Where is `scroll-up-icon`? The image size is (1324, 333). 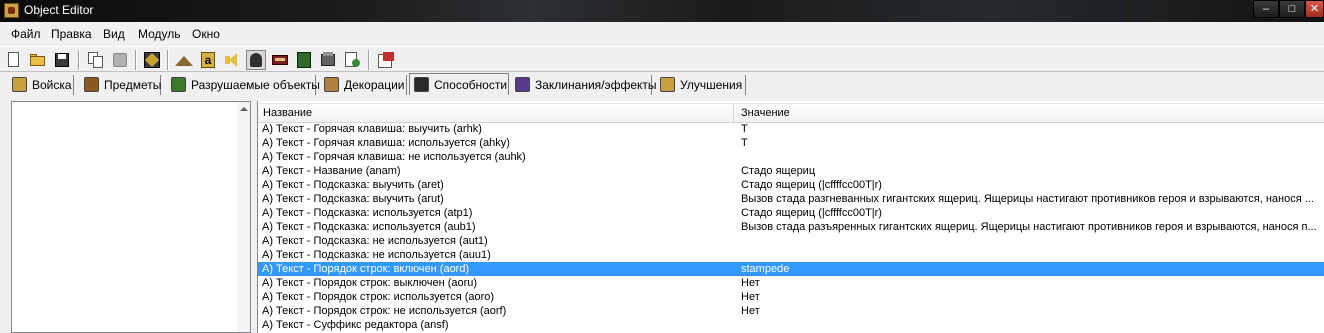
scroll-up-icon is located at coordinates (244, 109).